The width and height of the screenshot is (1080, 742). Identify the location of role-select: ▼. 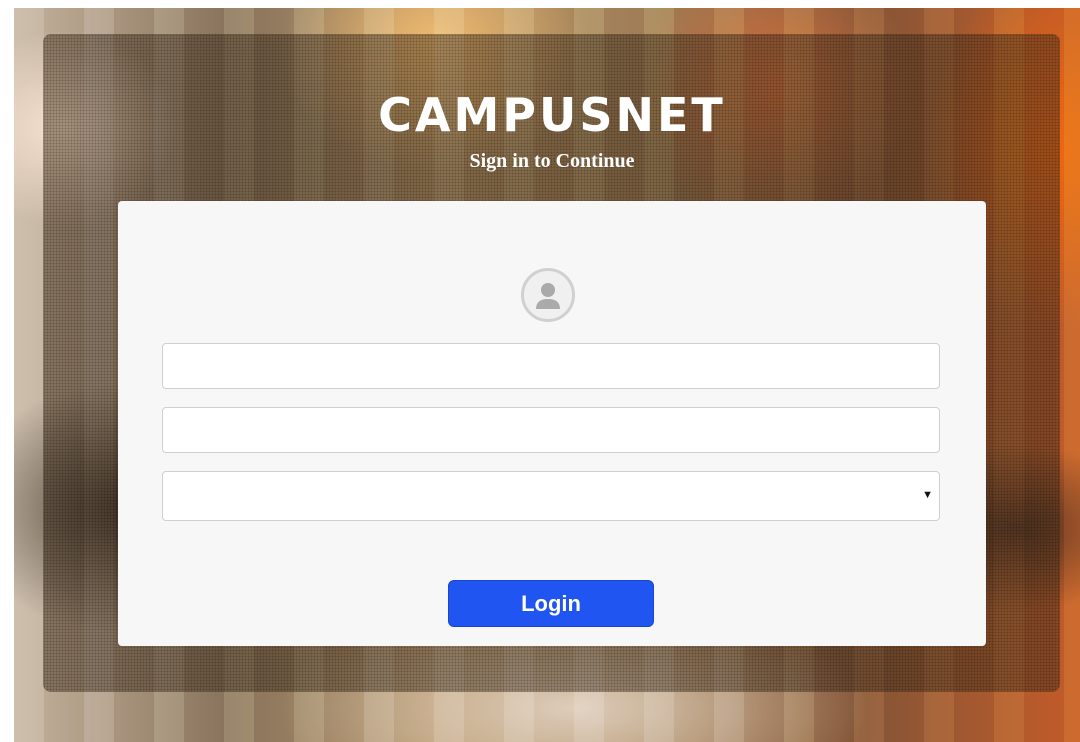
(551, 496).